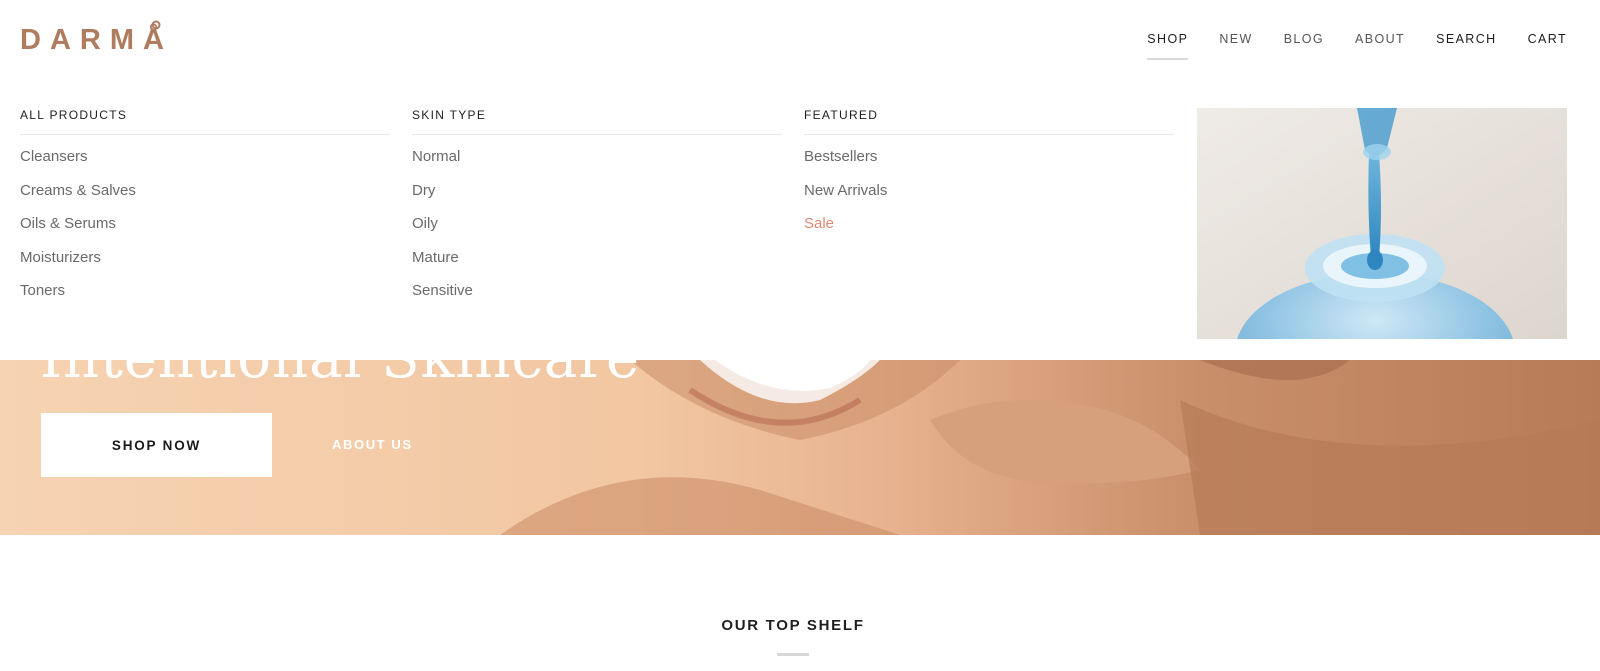 This screenshot has height=671, width=1600. I want to click on menu-link-mature: Mature, so click(597, 264).